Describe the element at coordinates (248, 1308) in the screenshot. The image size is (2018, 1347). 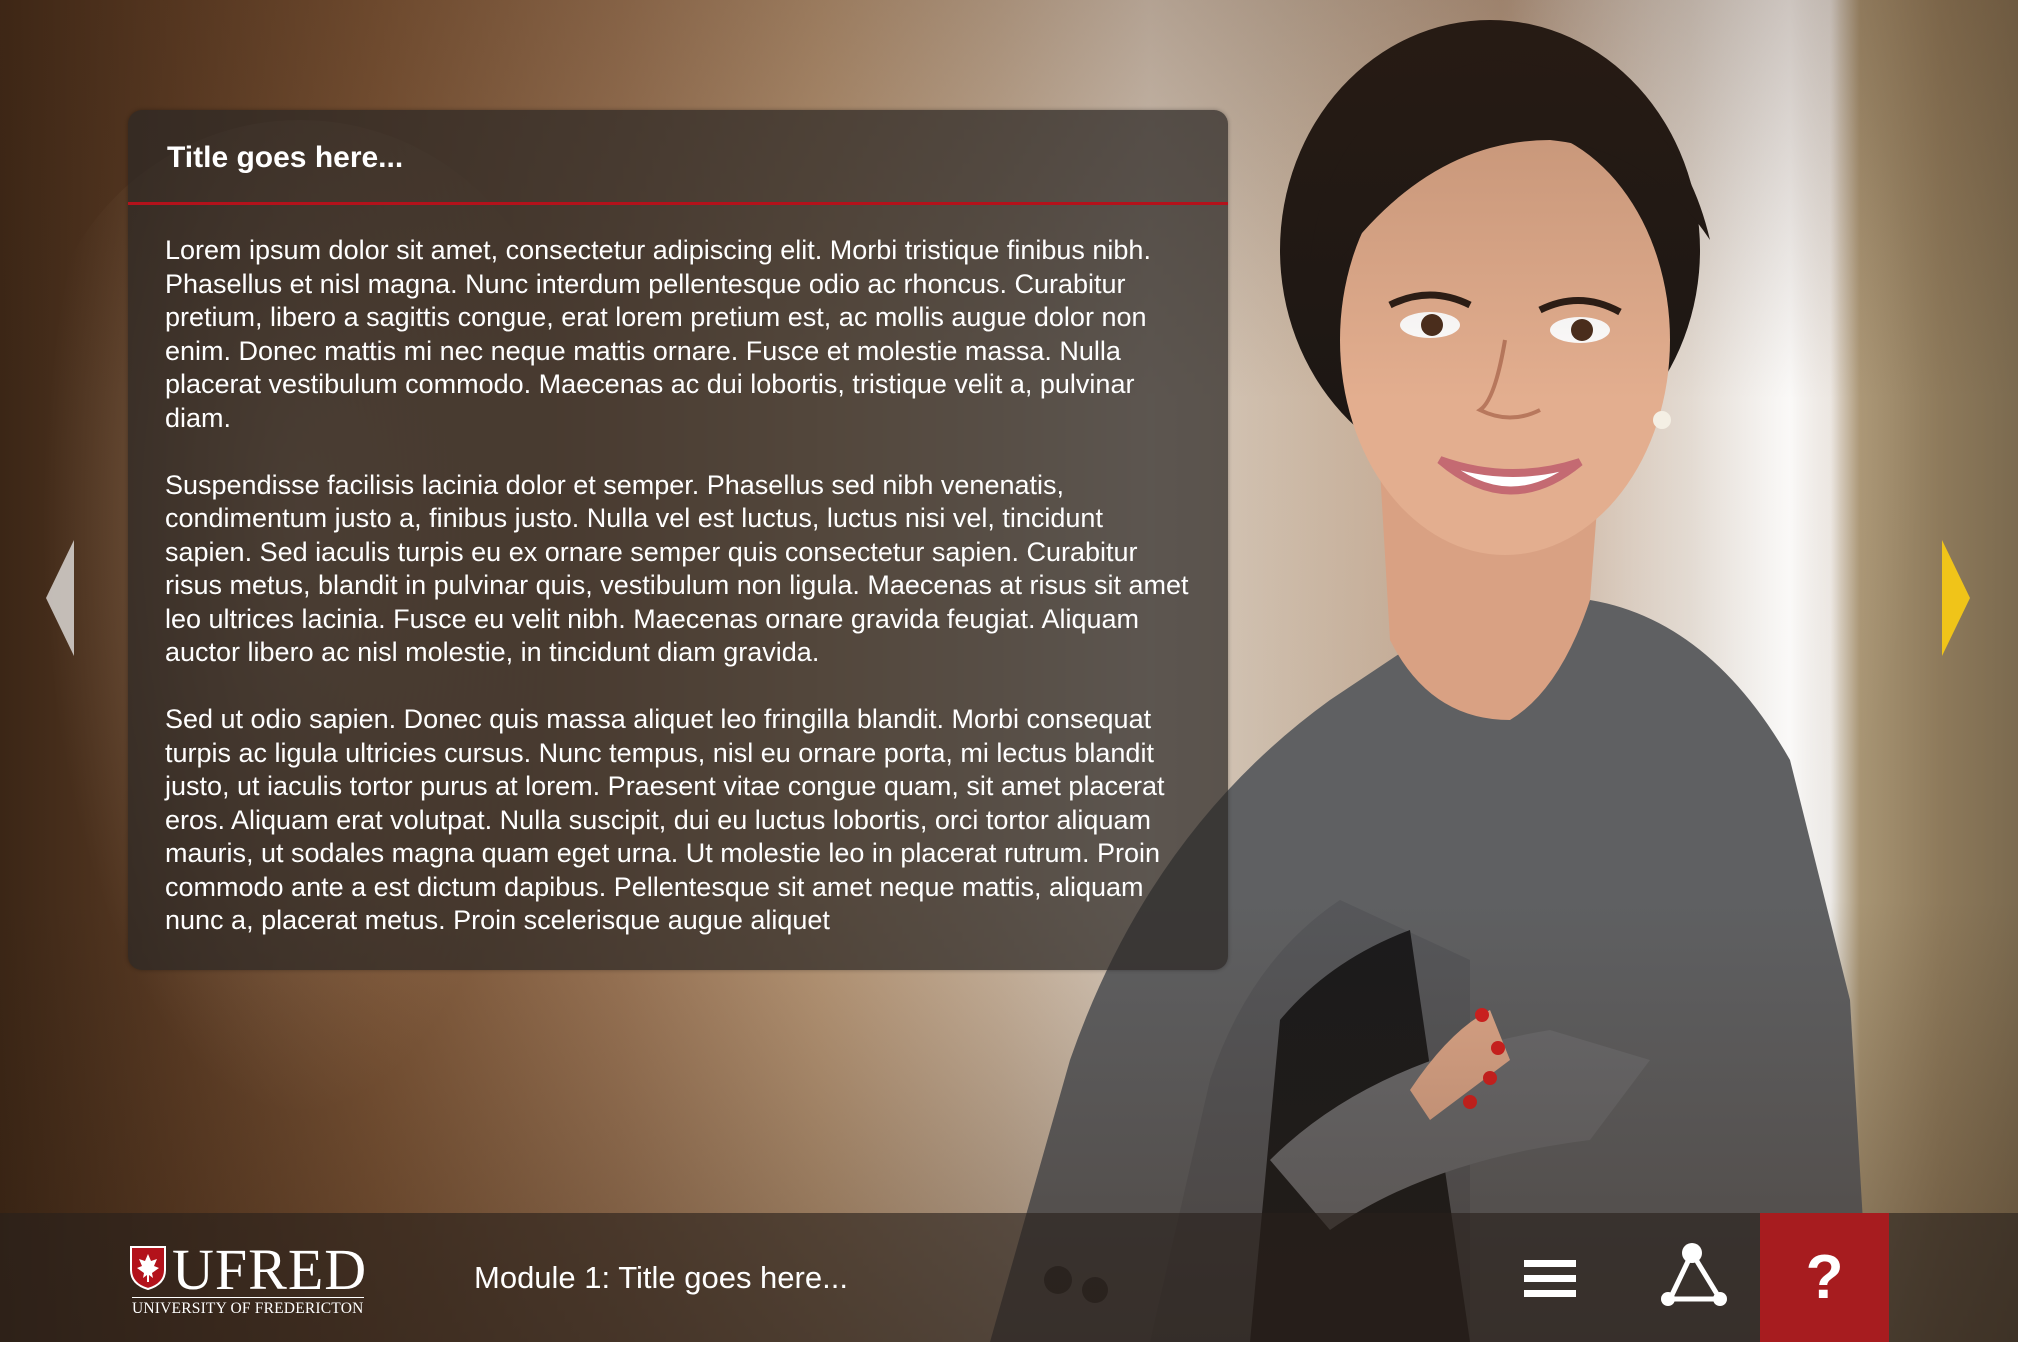
I see `logo-subtitle: UNIVERSITY OF FREDERICTON` at that location.